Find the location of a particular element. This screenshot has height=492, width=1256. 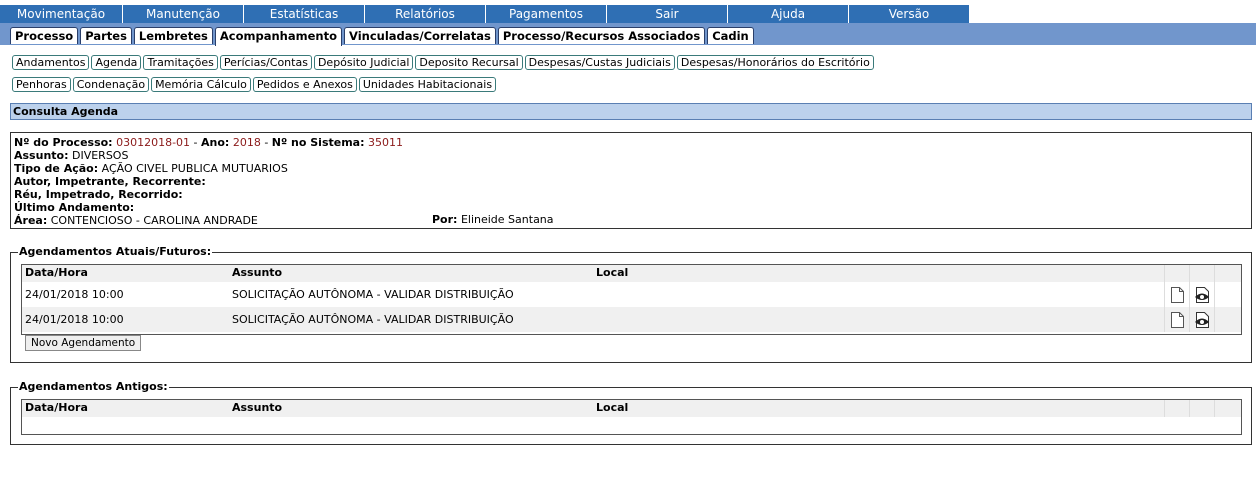

processo-value: 03012018-01 is located at coordinates (153, 142).